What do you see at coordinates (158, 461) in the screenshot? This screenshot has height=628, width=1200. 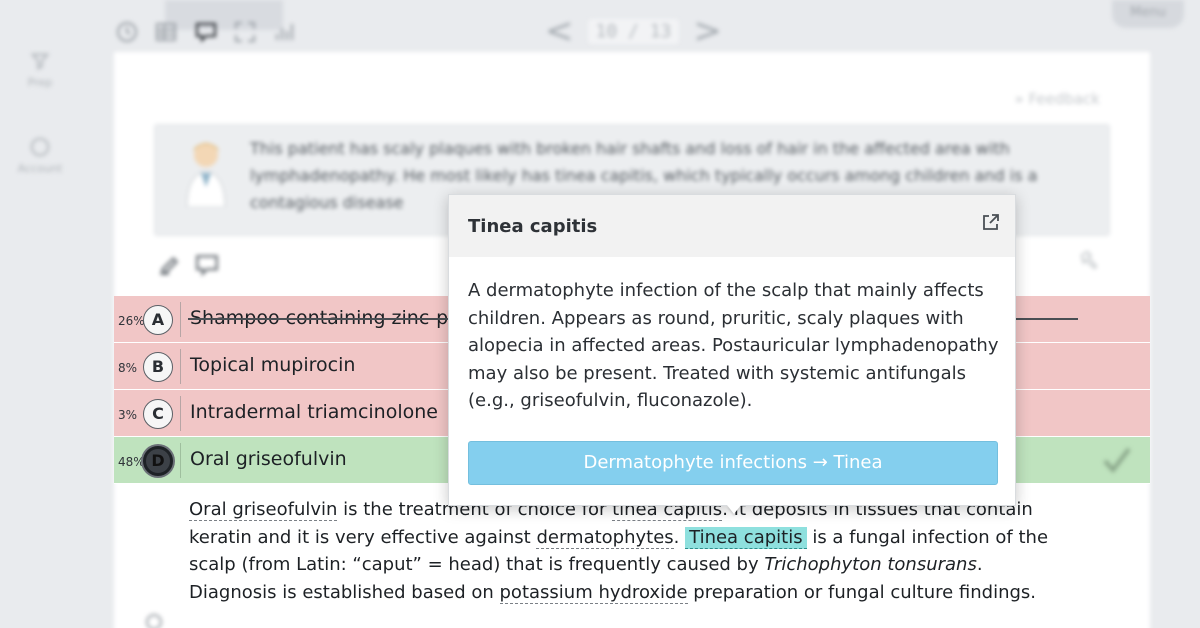 I see `answer-letter-selected: D` at bounding box center [158, 461].